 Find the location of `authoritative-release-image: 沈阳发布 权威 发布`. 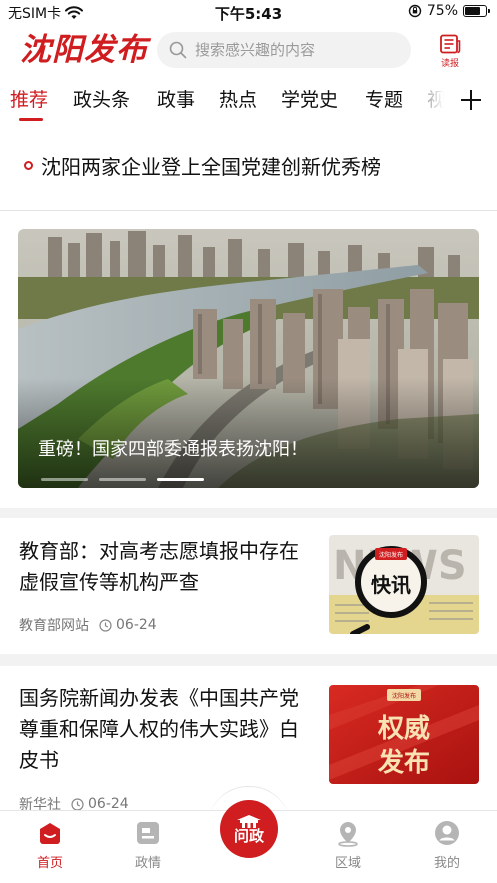

authoritative-release-image: 沈阳发布 权威 发布 is located at coordinates (404, 734).